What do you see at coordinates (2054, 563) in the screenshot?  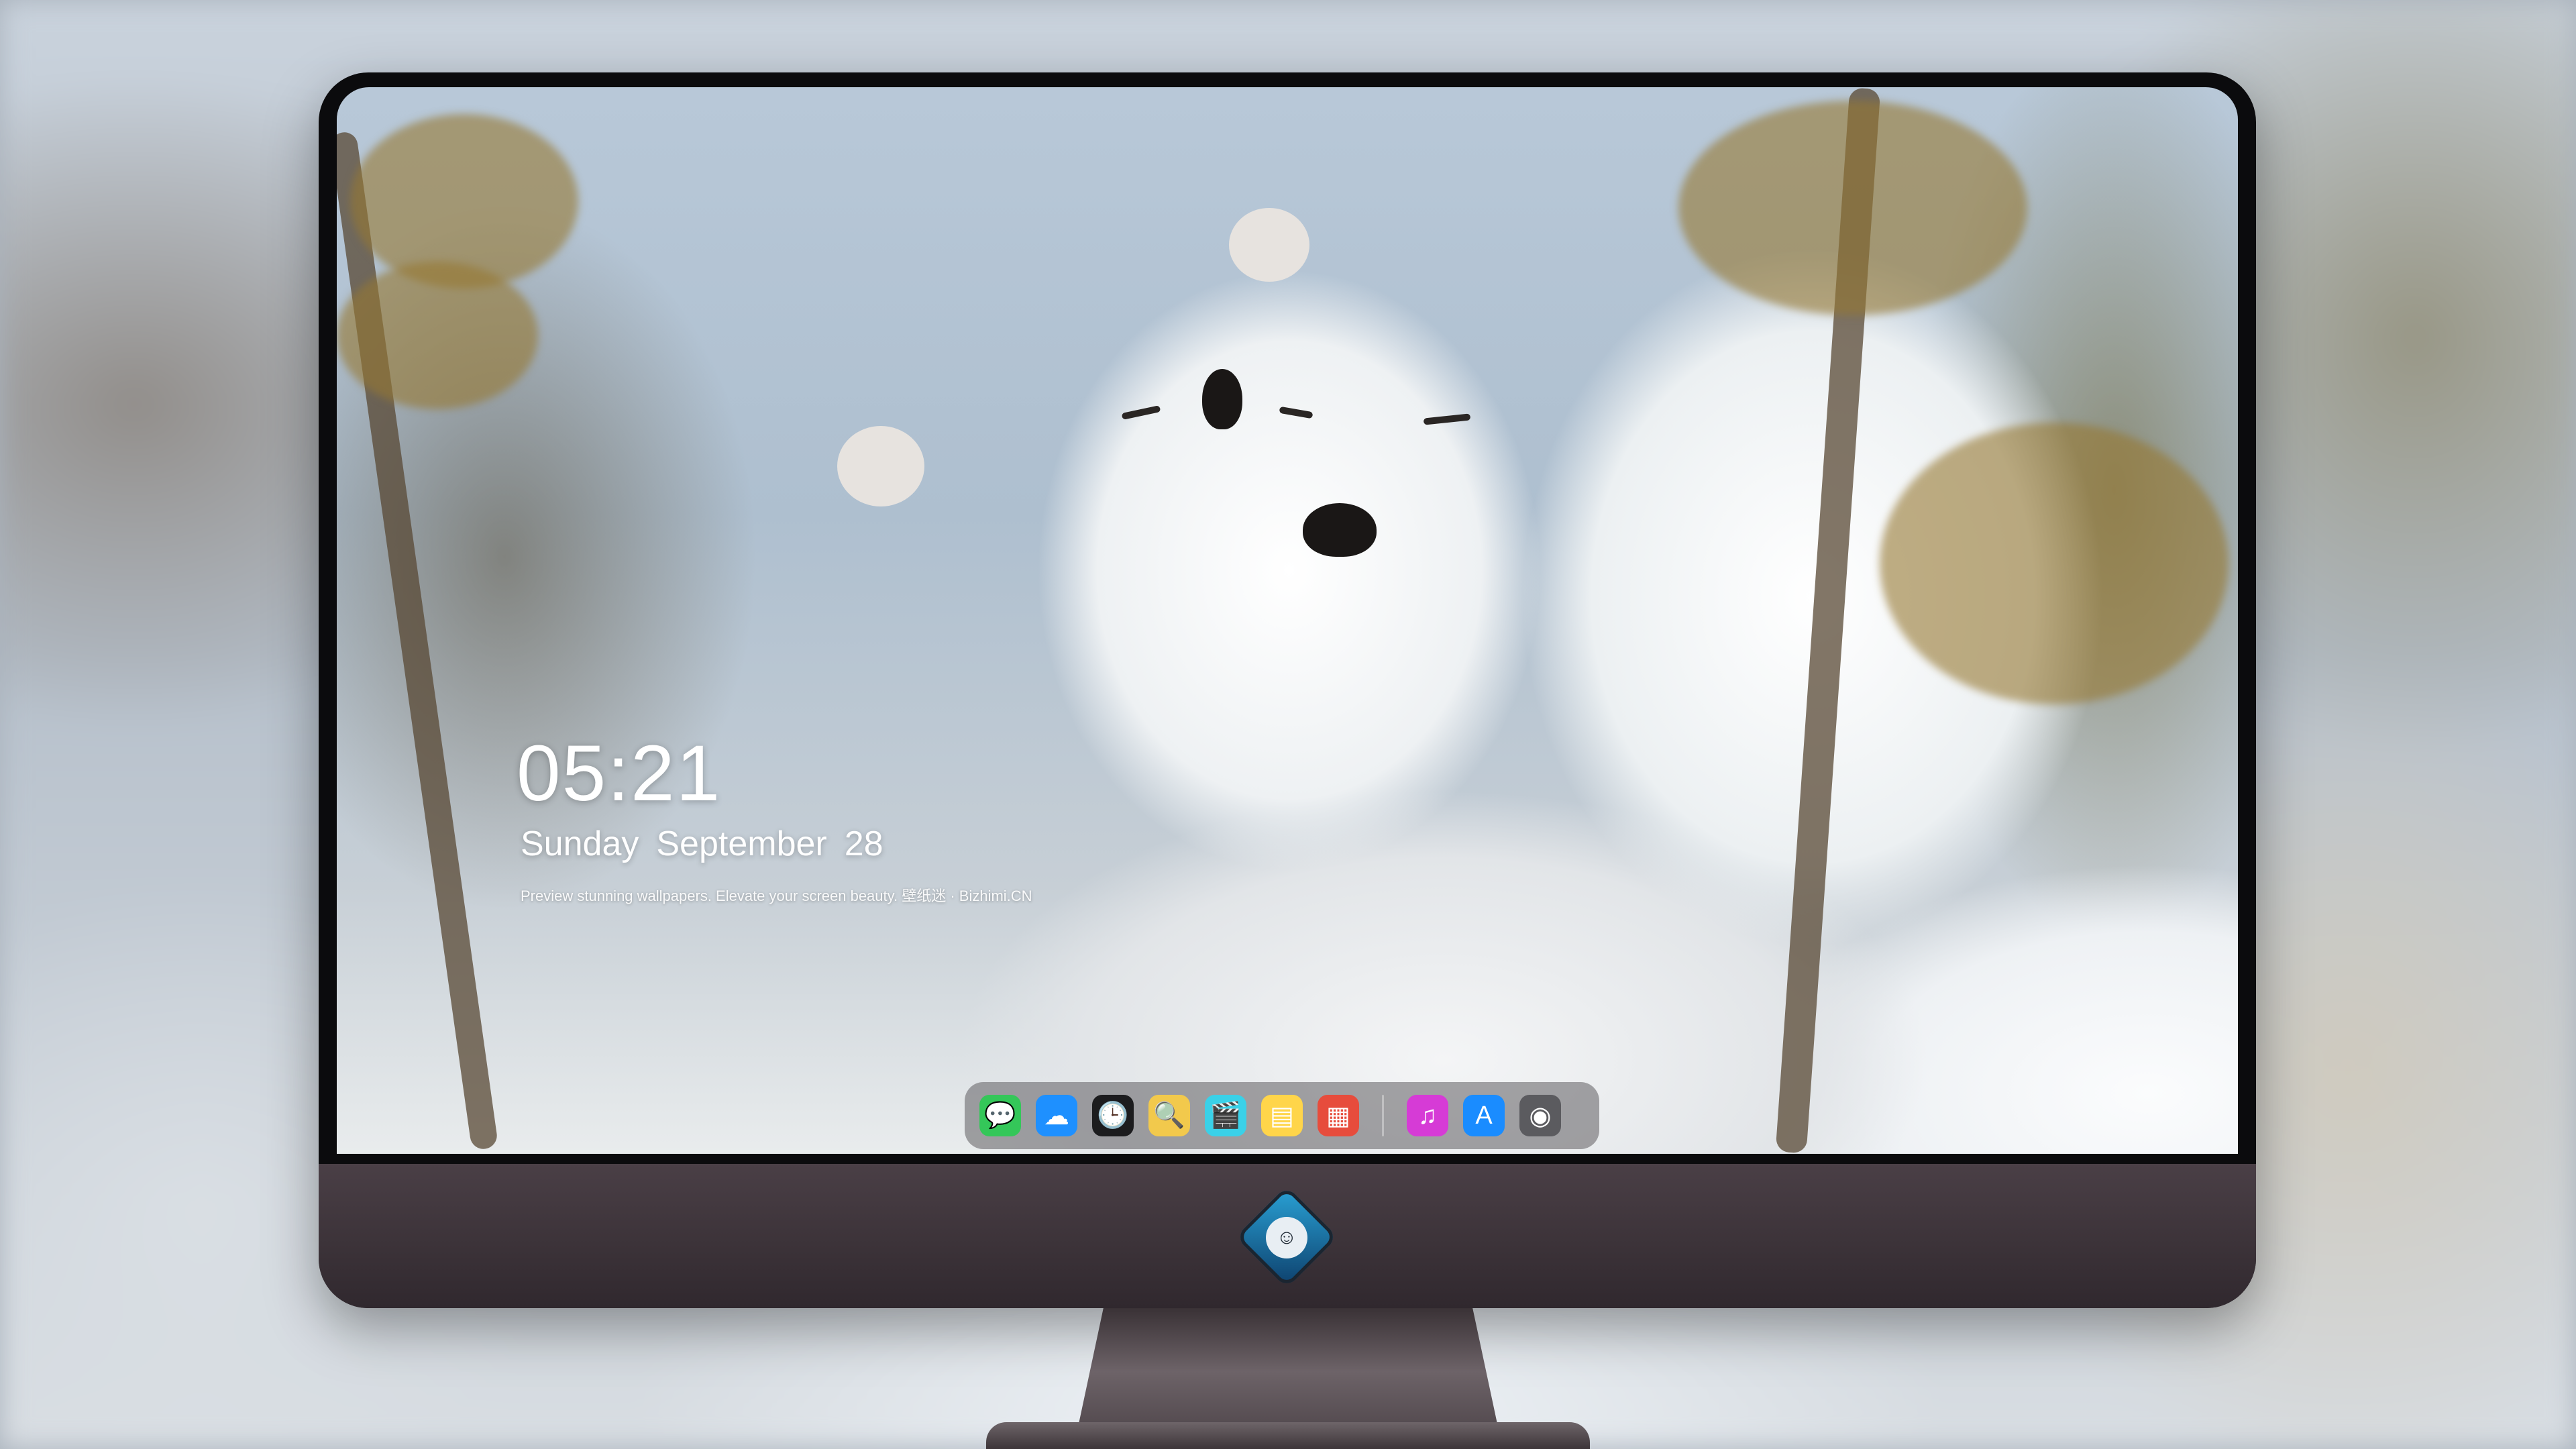 I see `foliage-right-mid` at bounding box center [2054, 563].